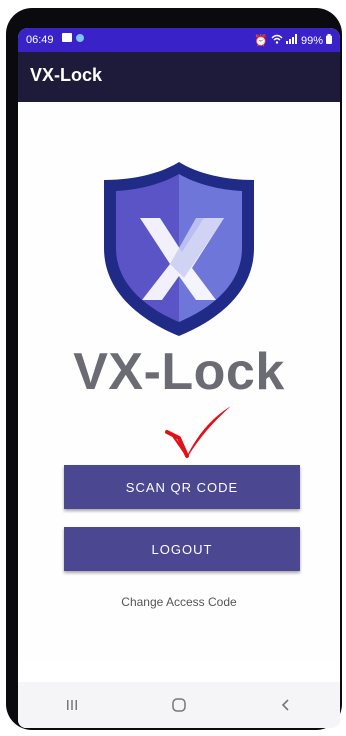 This screenshot has height=736, width=346. Describe the element at coordinates (179, 602) in the screenshot. I see `change-access-code-link: Change Access Code` at that location.